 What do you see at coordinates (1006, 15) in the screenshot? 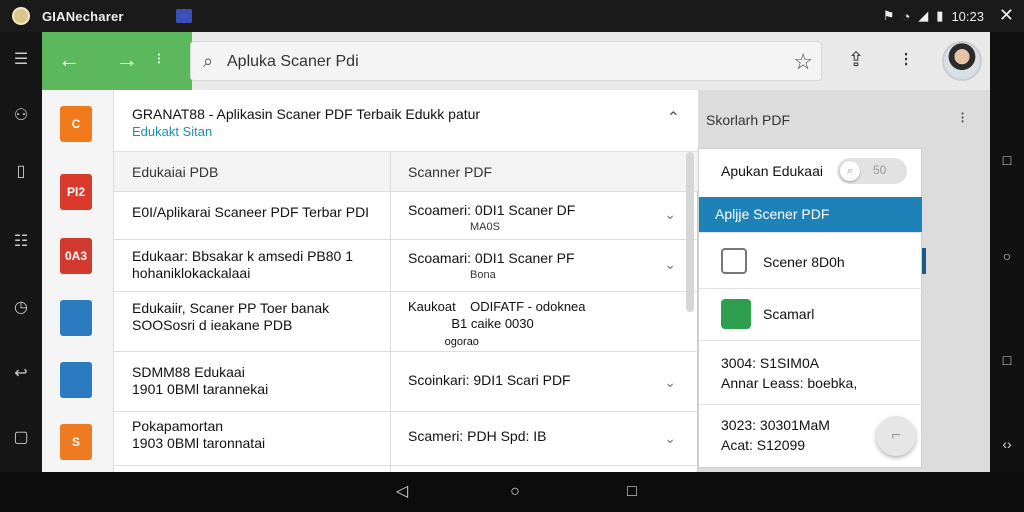
I see `close-icon: ✕` at bounding box center [1006, 15].